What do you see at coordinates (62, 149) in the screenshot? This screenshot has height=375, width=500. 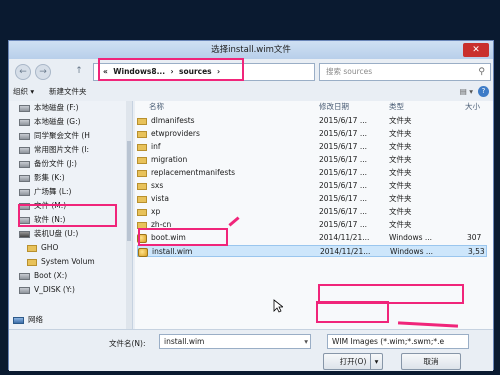 I see `sidebar-item-label: 常用图片文件 (I:` at bounding box center [62, 149].